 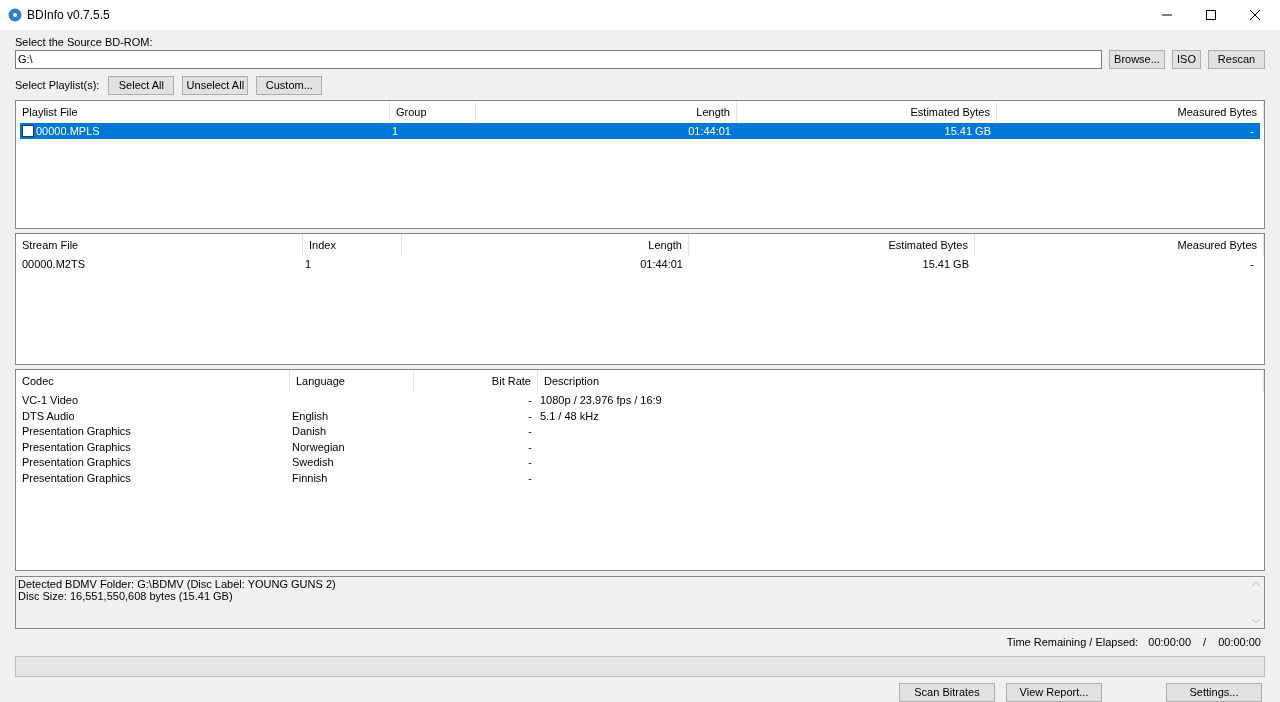 What do you see at coordinates (901, 381) in the screenshot?
I see `column-header: Description` at bounding box center [901, 381].